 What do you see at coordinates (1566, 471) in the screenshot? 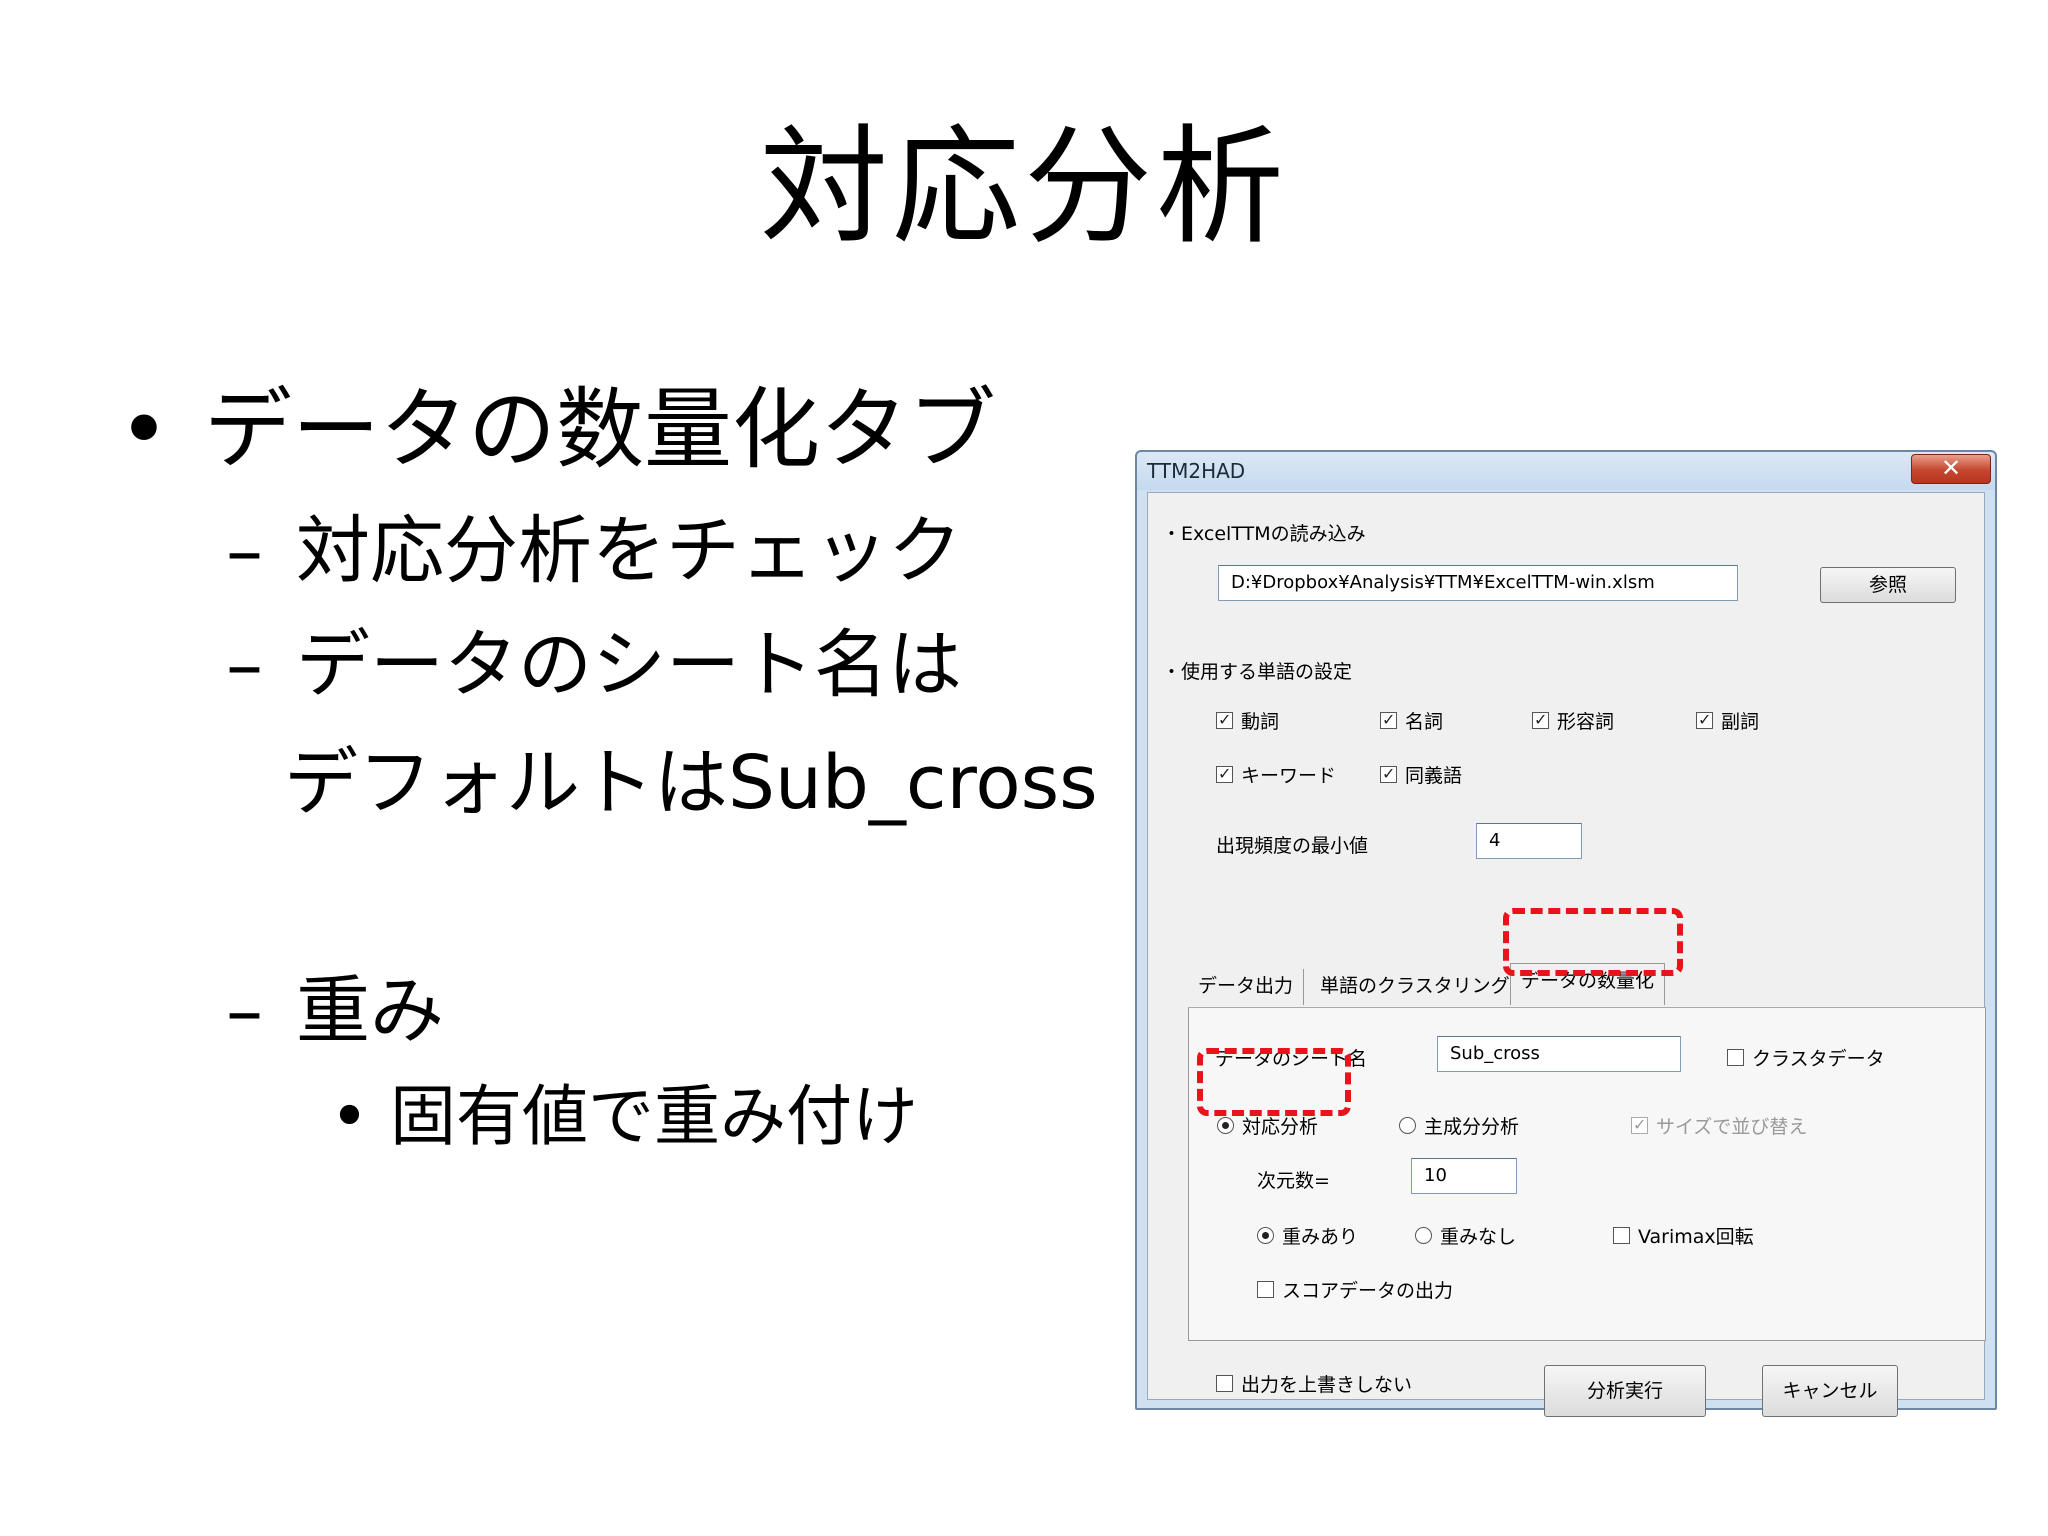
I see `title-bar: TTM2HAD ✕` at bounding box center [1566, 471].